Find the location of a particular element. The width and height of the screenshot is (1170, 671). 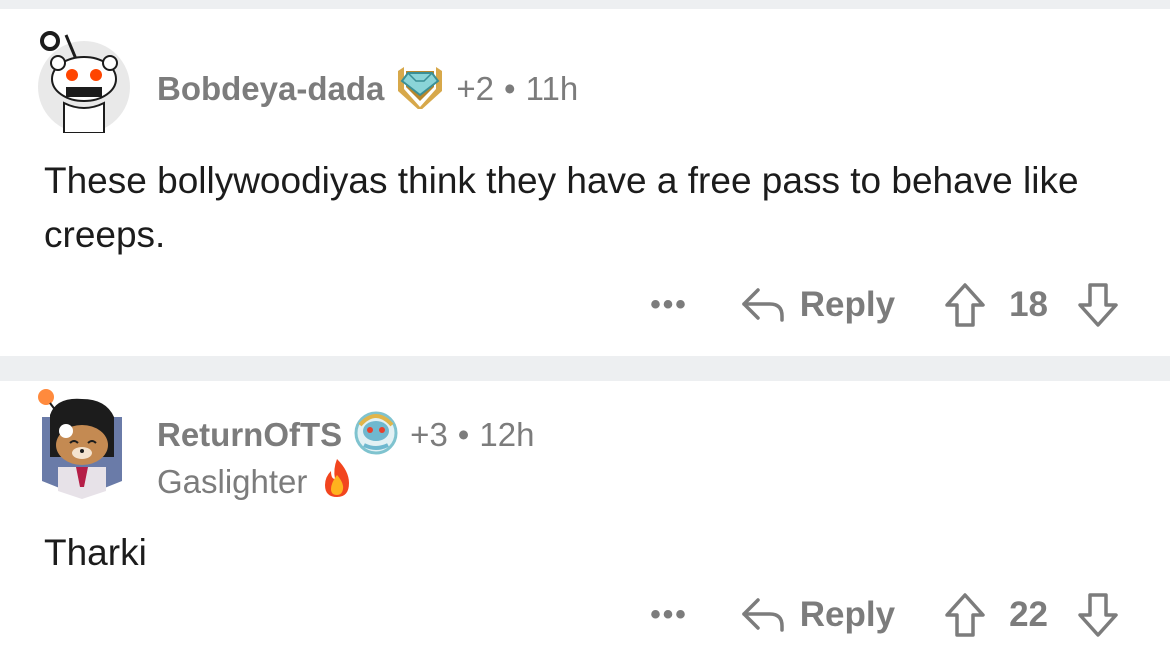

comment-body: Tharki is located at coordinates (95, 552).